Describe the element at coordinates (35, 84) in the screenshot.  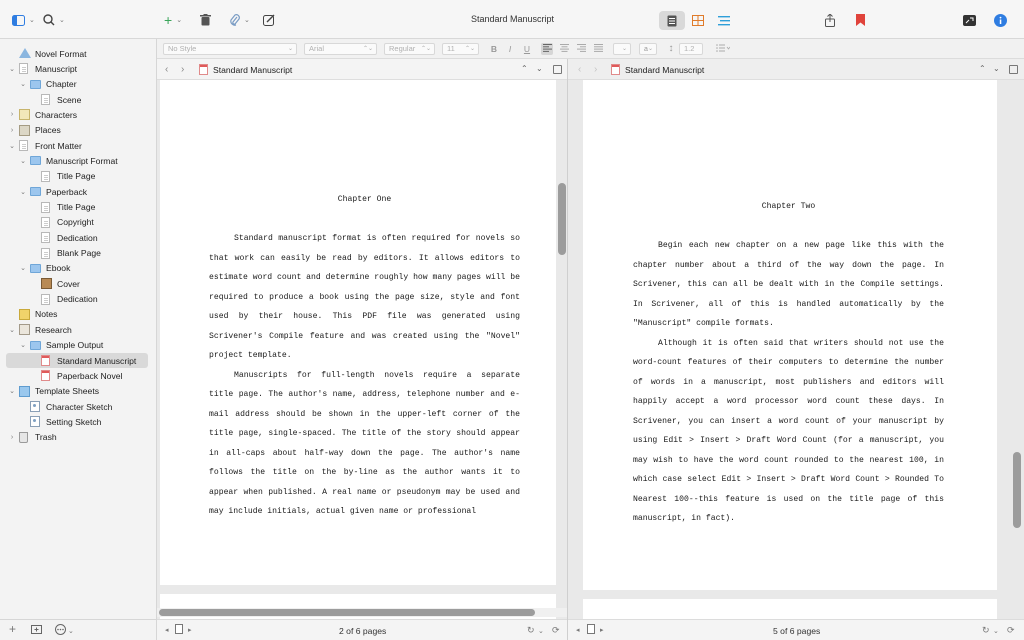
I see `folder-icon` at that location.